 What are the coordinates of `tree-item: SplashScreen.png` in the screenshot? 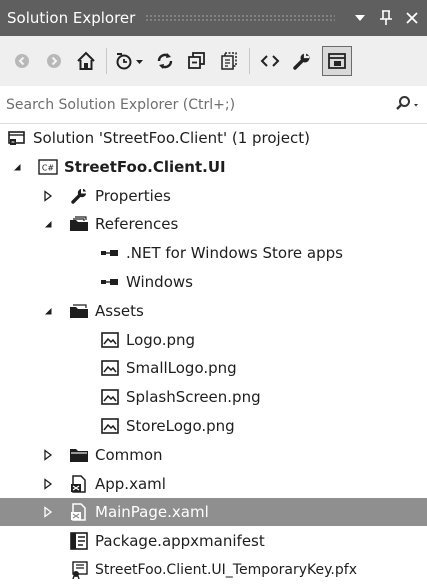 It's located at (213, 397).